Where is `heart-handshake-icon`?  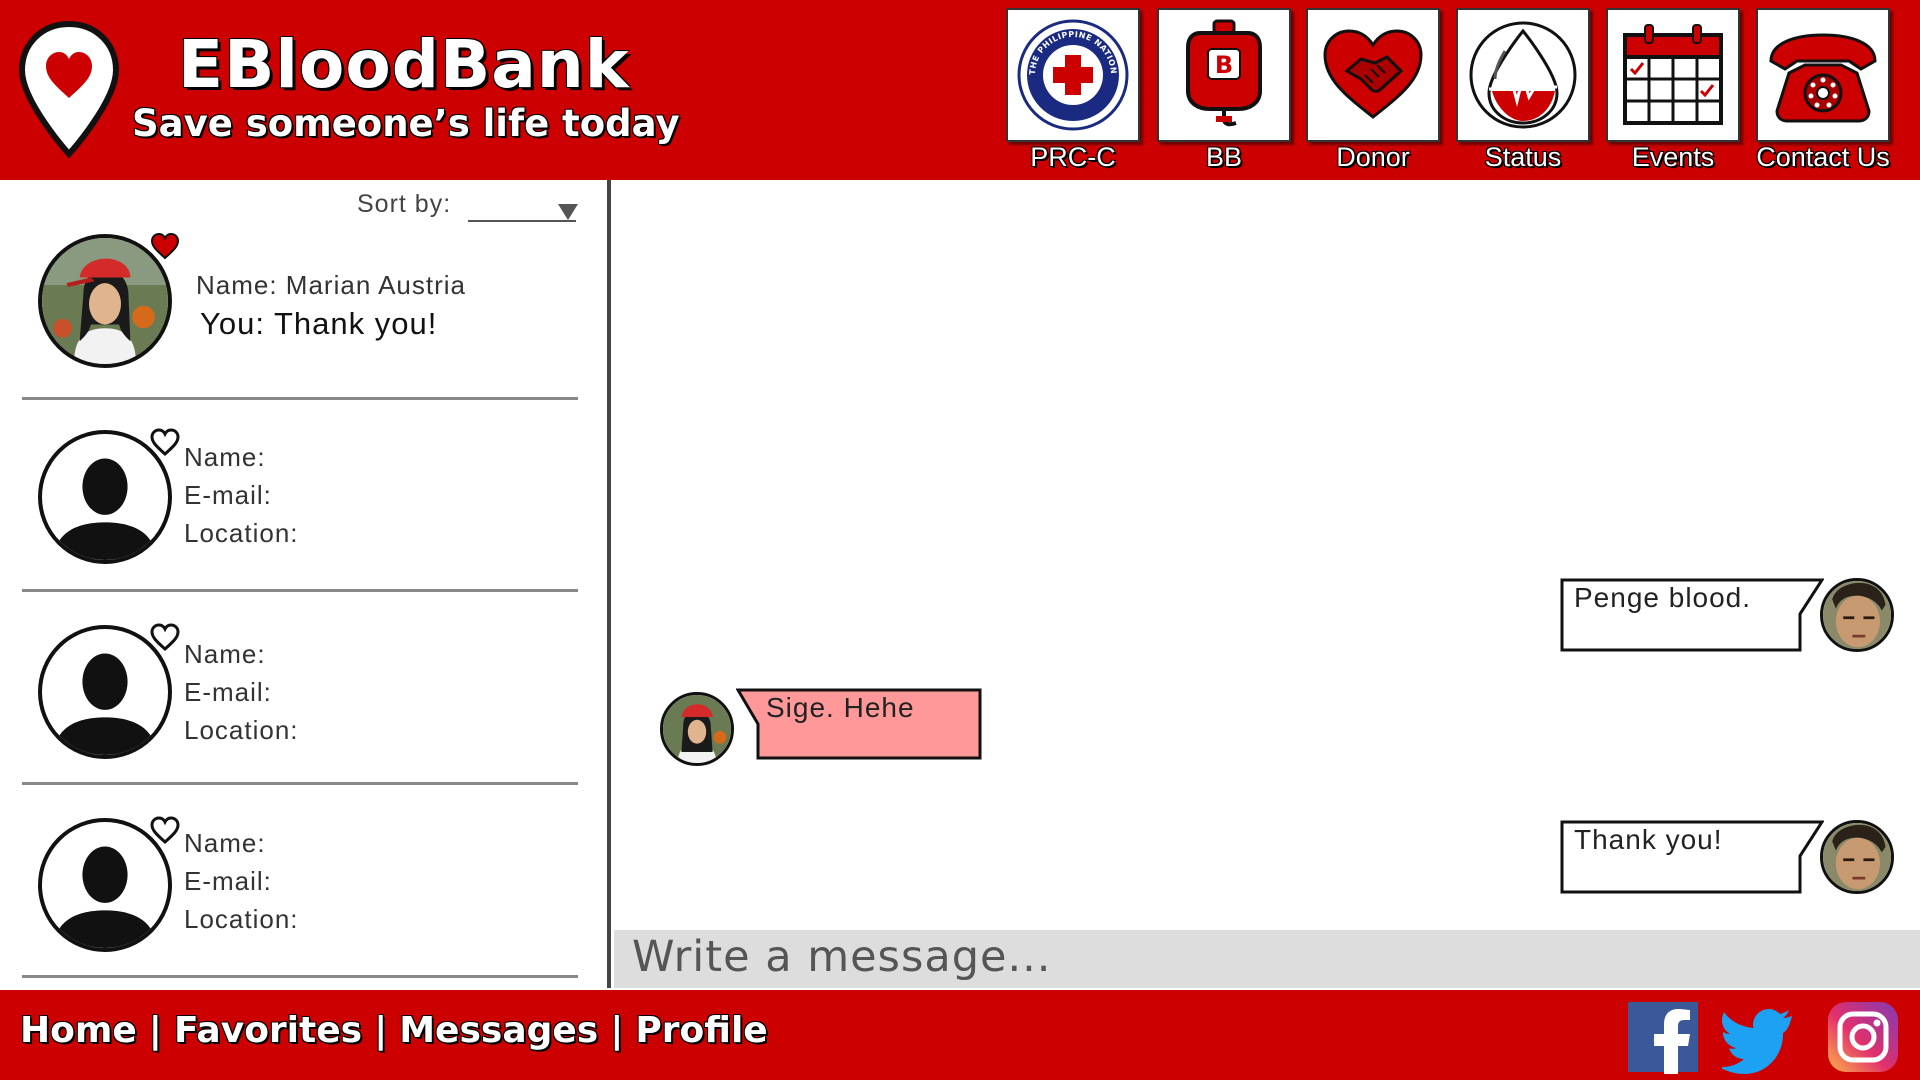
heart-handshake-icon is located at coordinates (1373, 74).